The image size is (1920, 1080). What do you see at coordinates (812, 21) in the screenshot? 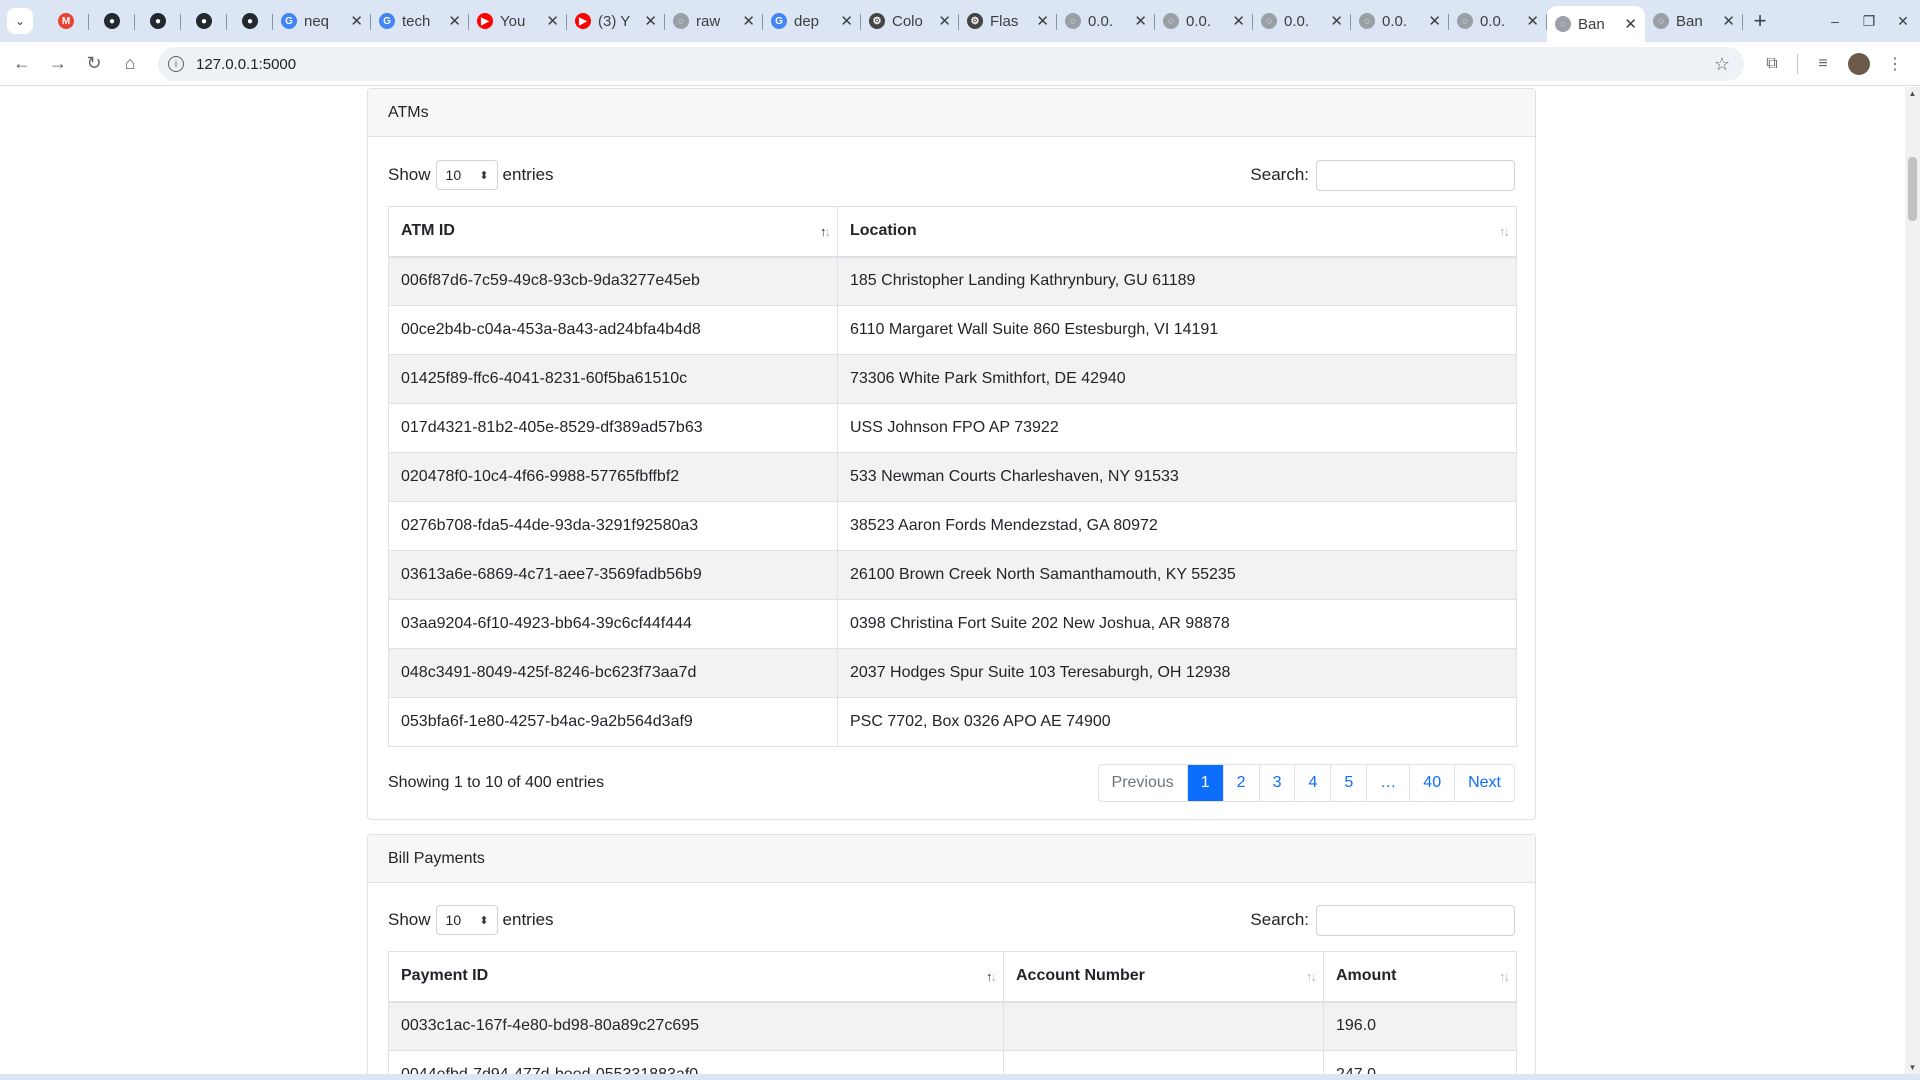
I see `tab: Gdep ✕` at bounding box center [812, 21].